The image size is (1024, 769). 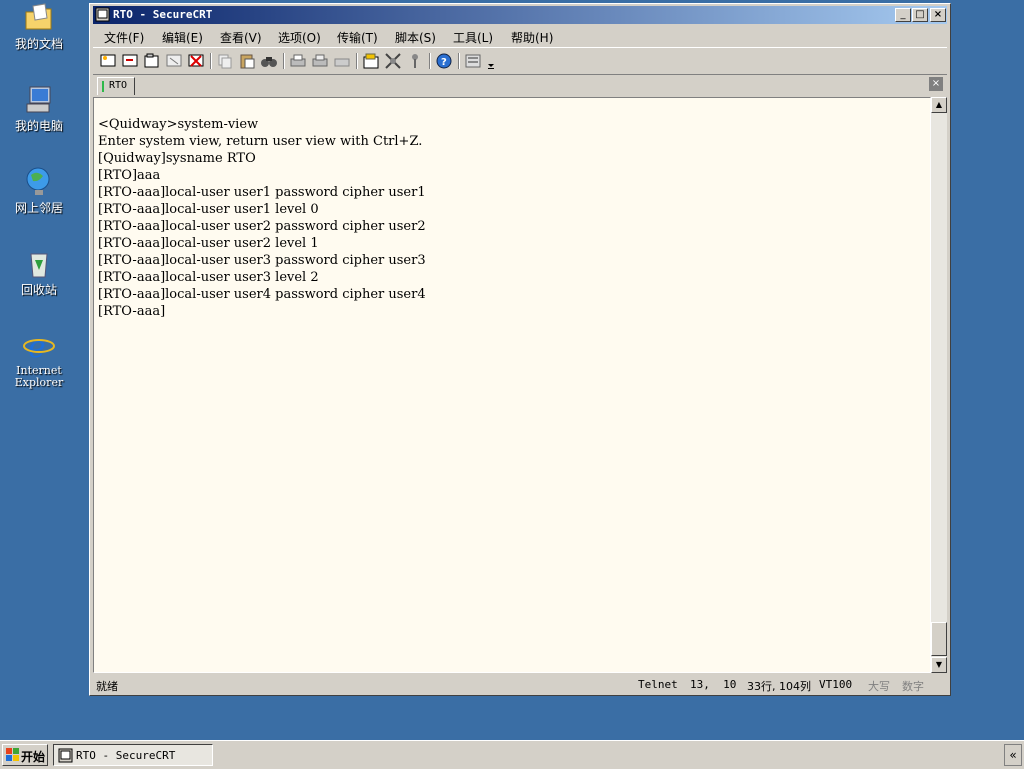 What do you see at coordinates (713, 684) in the screenshot?
I see `status-cursor-position: 13, 10` at bounding box center [713, 684].